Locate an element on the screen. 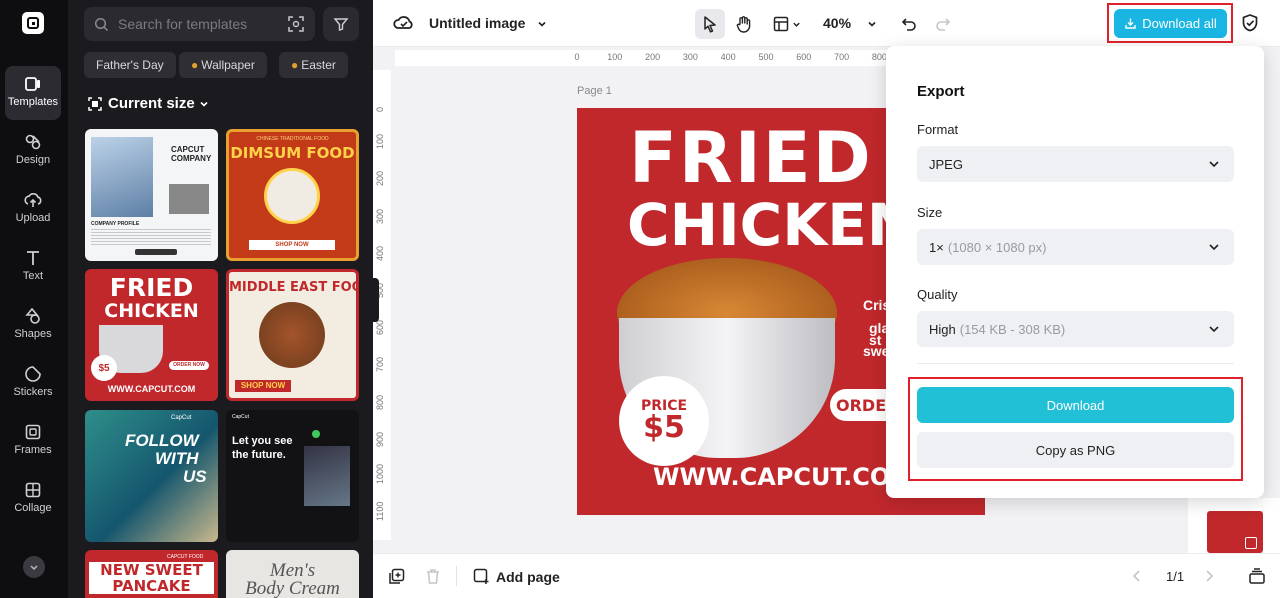 The image size is (1280, 598). rail-item-label: Collage is located at coordinates (33, 508).